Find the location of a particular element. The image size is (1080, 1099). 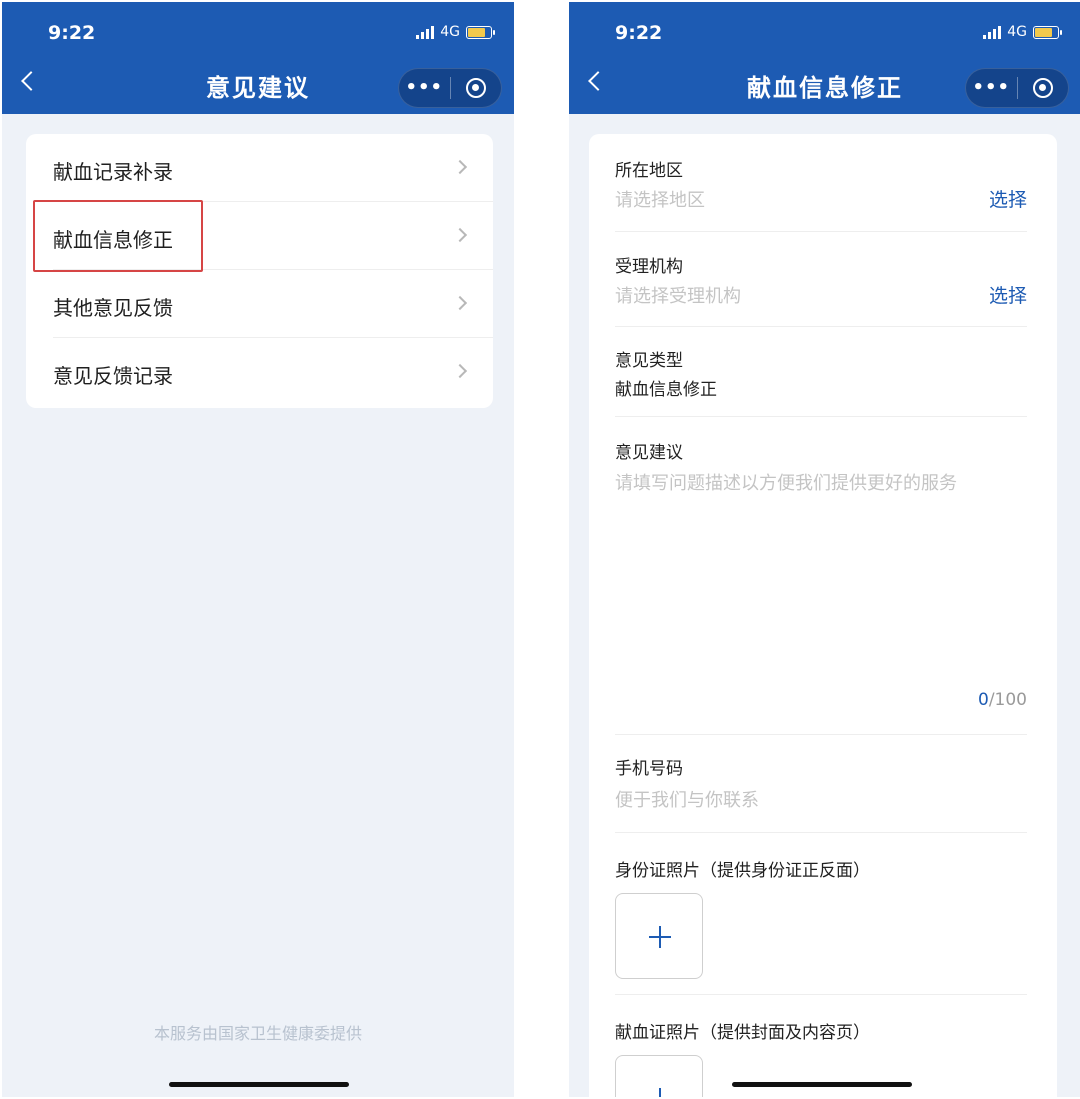

donation-photo-upload-button is located at coordinates (659, 1076).